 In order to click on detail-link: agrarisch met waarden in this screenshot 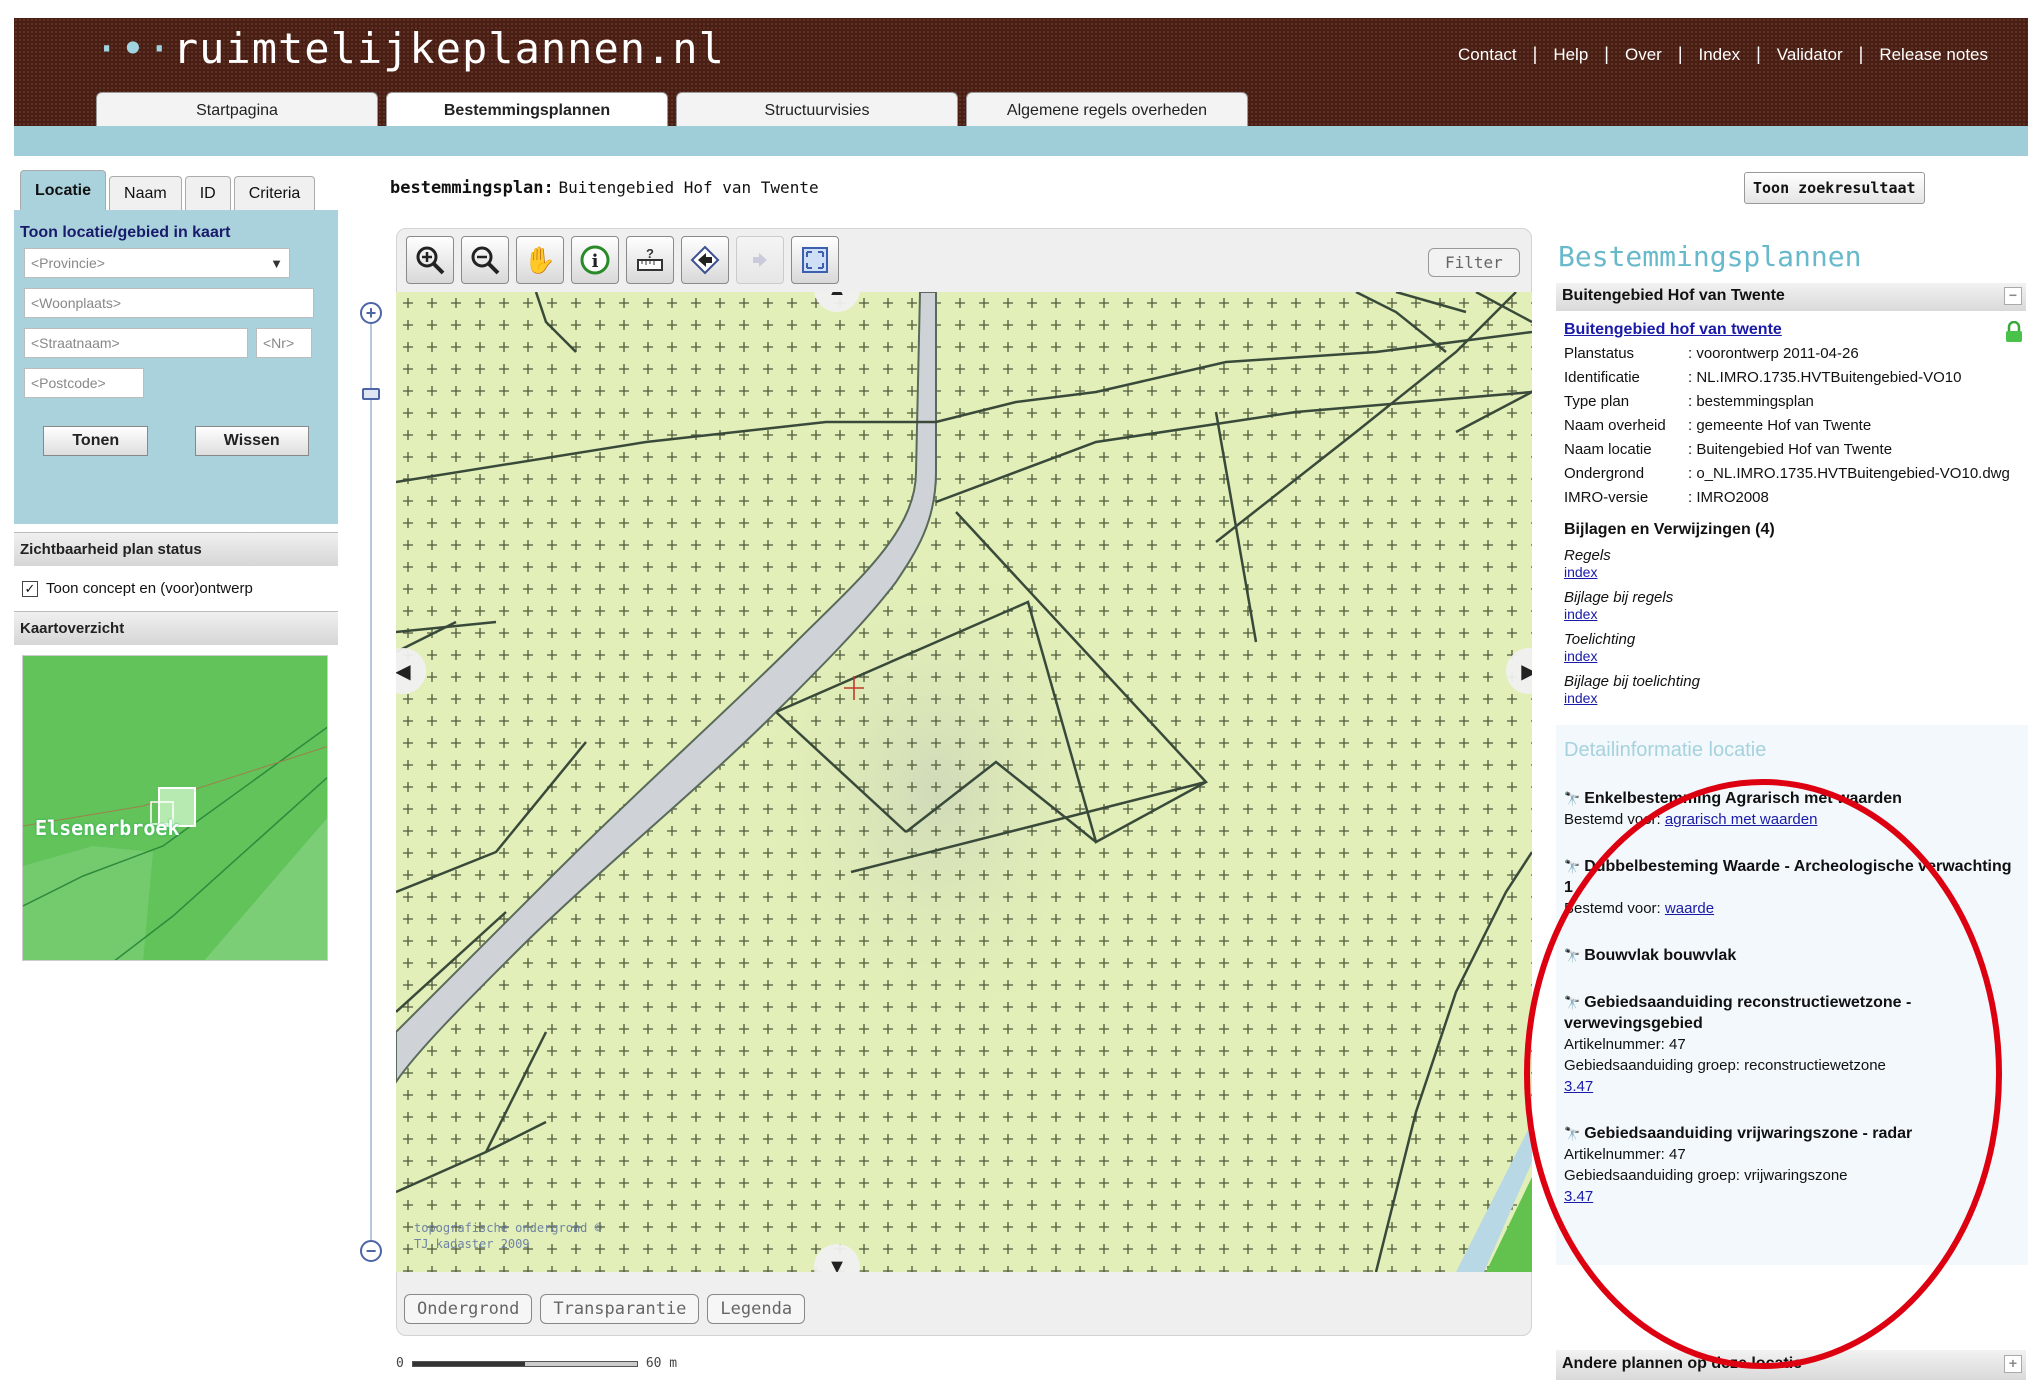, I will do `click(1741, 819)`.